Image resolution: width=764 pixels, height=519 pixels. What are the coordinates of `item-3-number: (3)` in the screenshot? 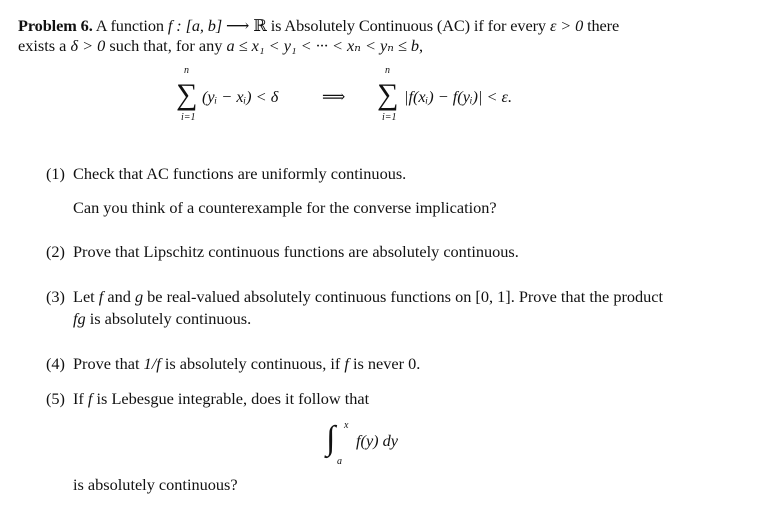 It's located at (55, 297).